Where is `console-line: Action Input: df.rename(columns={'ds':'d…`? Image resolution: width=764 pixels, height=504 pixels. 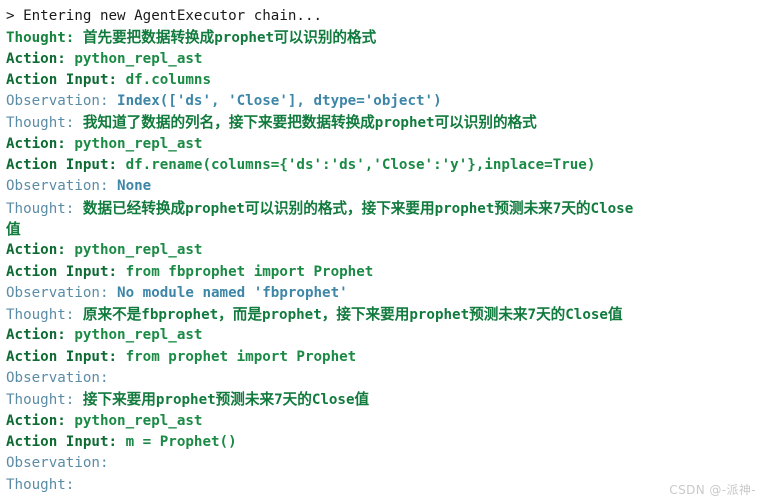
console-line: Action Input: df.rename(columns={'ds':'d… is located at coordinates (385, 165).